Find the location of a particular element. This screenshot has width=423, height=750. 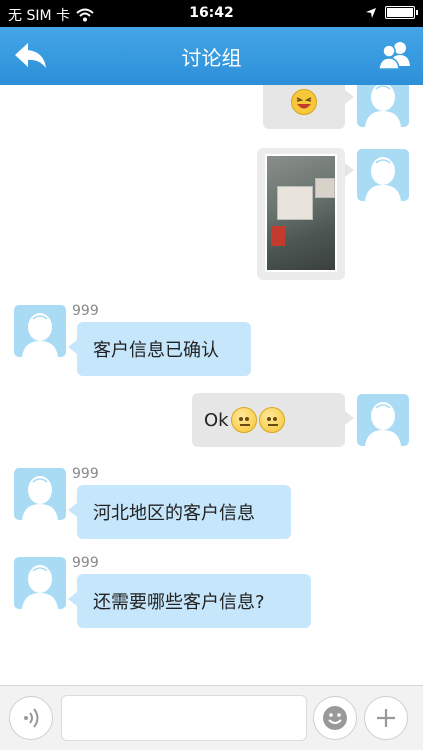

photo-thumbnail is located at coordinates (301, 213).